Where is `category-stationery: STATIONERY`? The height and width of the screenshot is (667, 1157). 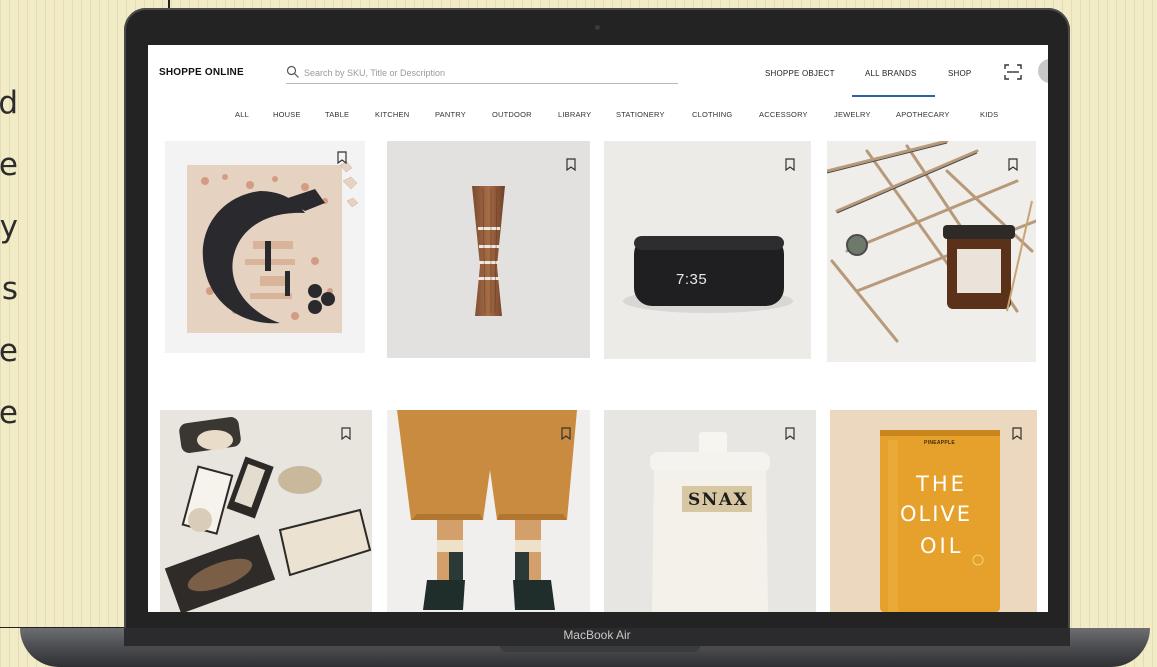
category-stationery: STATIONERY is located at coordinates (640, 114).